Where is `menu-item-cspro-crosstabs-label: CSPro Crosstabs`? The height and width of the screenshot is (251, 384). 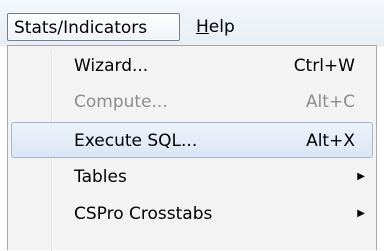 menu-item-cspro-crosstabs-label: CSPro Crosstabs is located at coordinates (143, 214).